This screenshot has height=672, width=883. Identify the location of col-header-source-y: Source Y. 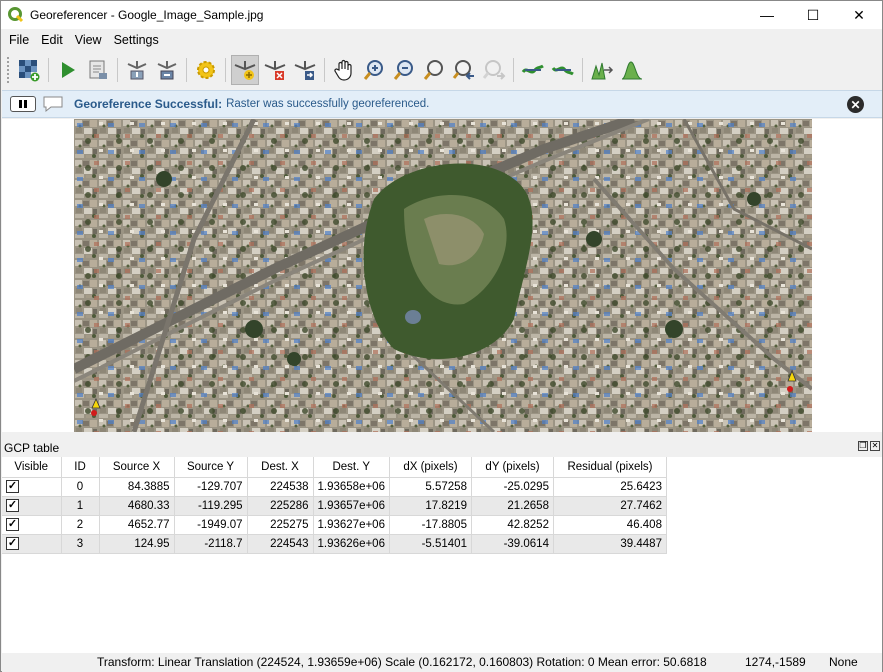
(211, 467).